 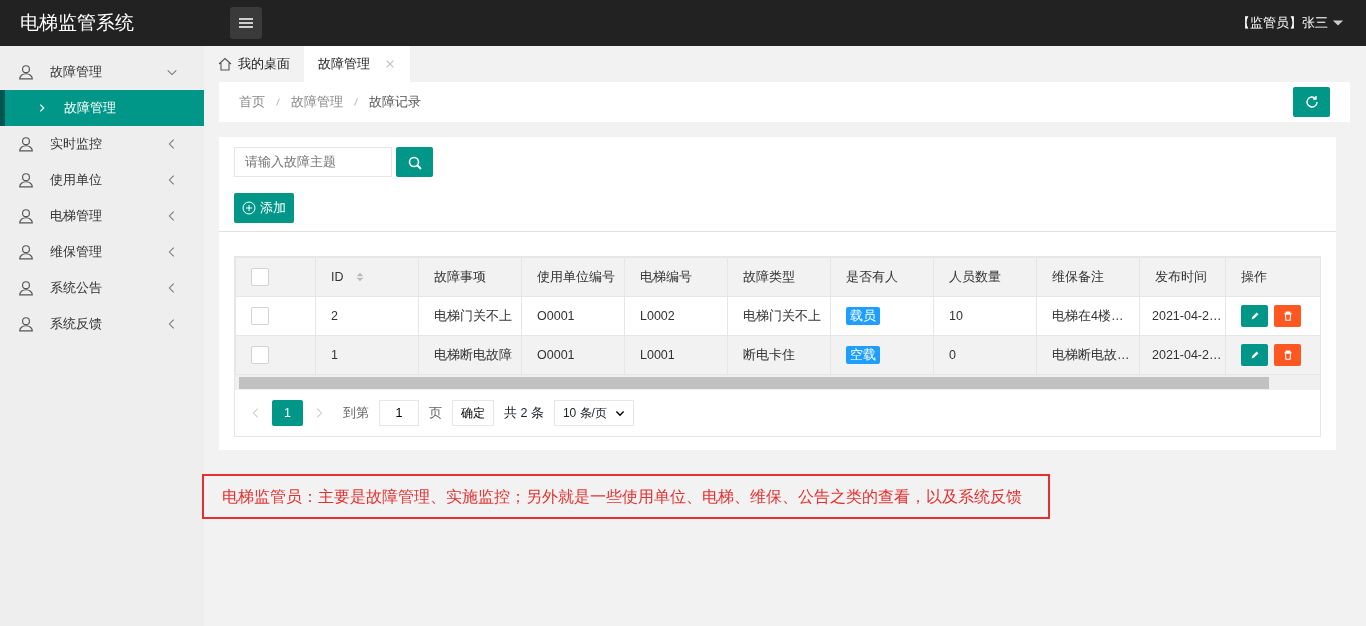 I want to click on sidebar-item: 系统公告, so click(x=102, y=288).